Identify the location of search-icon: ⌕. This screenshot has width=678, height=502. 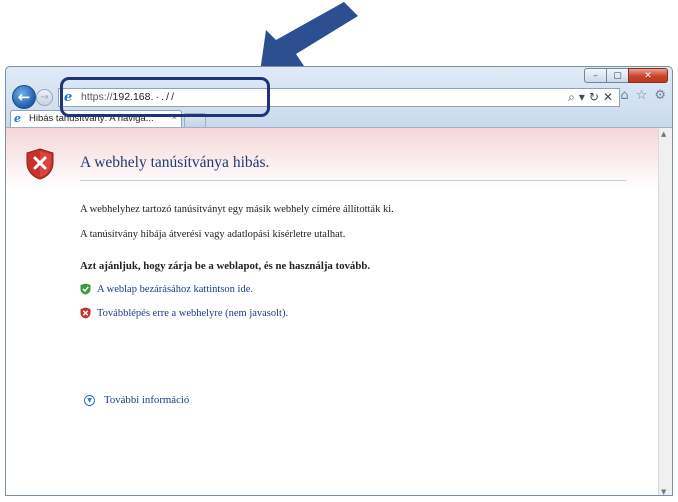
(571, 97).